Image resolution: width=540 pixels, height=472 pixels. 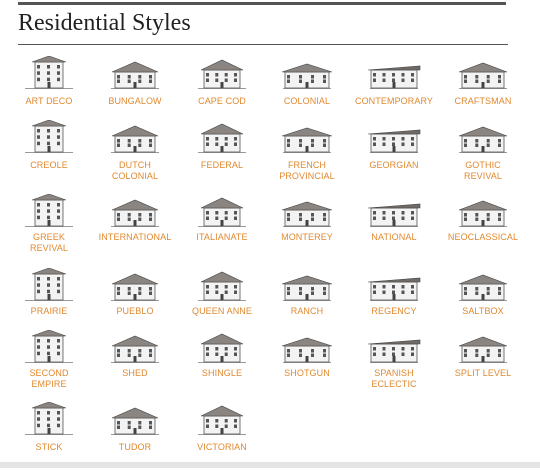 What do you see at coordinates (307, 303) in the screenshot?
I see `style-tile: RANCH` at bounding box center [307, 303].